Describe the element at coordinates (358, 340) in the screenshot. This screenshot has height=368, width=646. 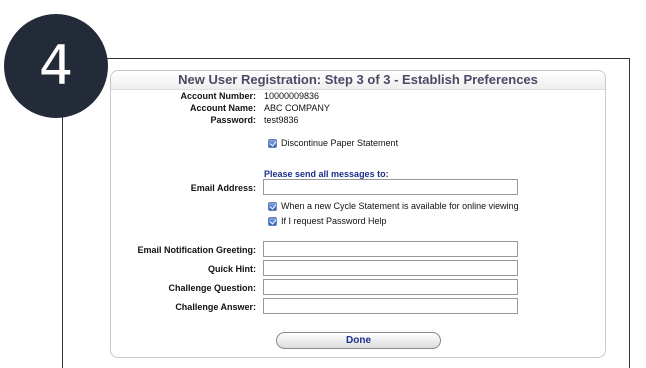
I see `done-button: Done` at that location.